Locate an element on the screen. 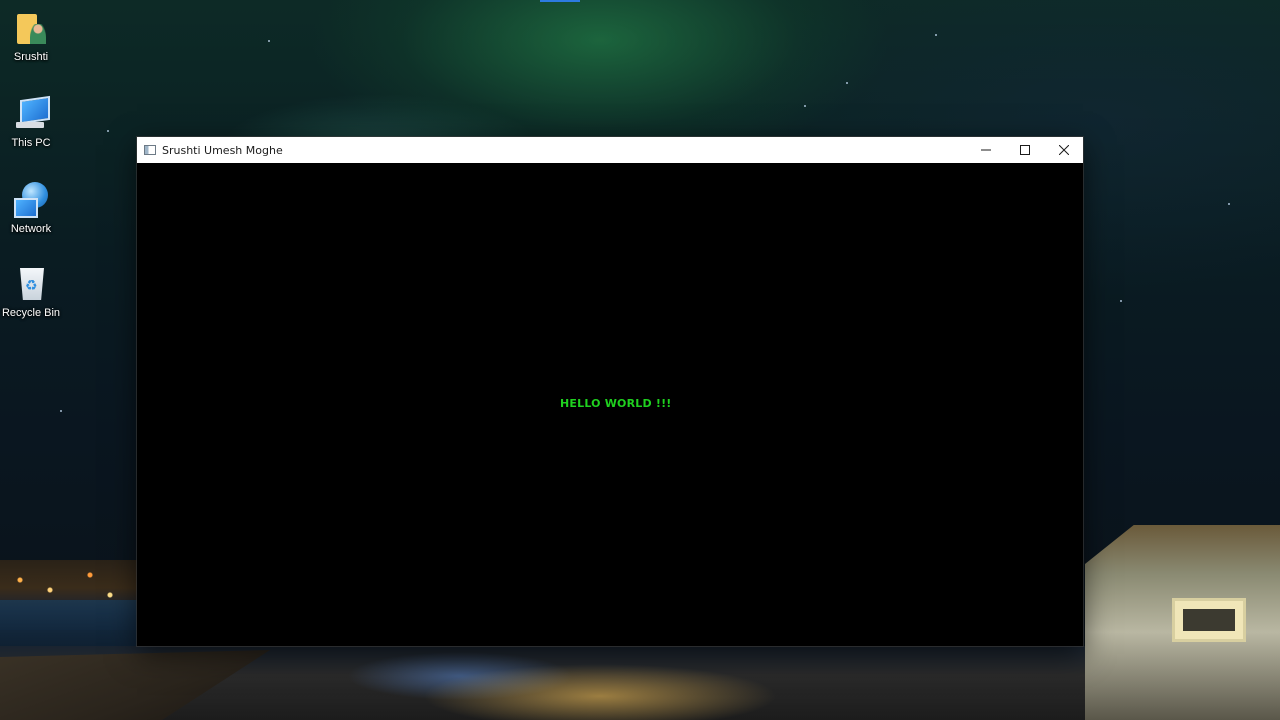  title-bar: Srushti Umesh Moghe is located at coordinates (610, 150).